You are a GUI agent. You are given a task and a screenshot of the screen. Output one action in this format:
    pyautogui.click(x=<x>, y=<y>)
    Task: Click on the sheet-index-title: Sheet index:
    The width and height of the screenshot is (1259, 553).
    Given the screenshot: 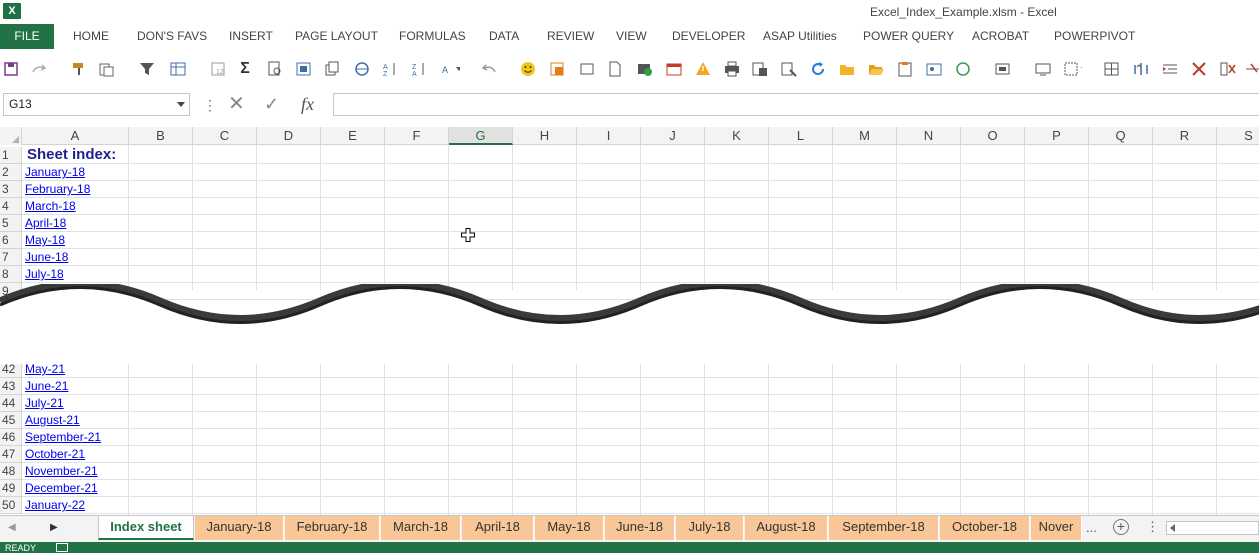 What is the action you would take?
    pyautogui.click(x=71, y=155)
    